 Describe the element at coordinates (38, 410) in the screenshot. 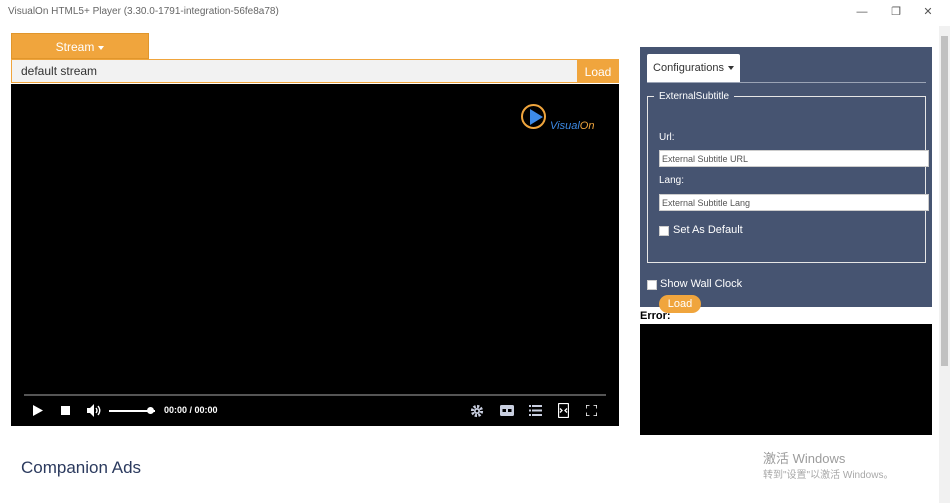

I see `play-icon` at that location.